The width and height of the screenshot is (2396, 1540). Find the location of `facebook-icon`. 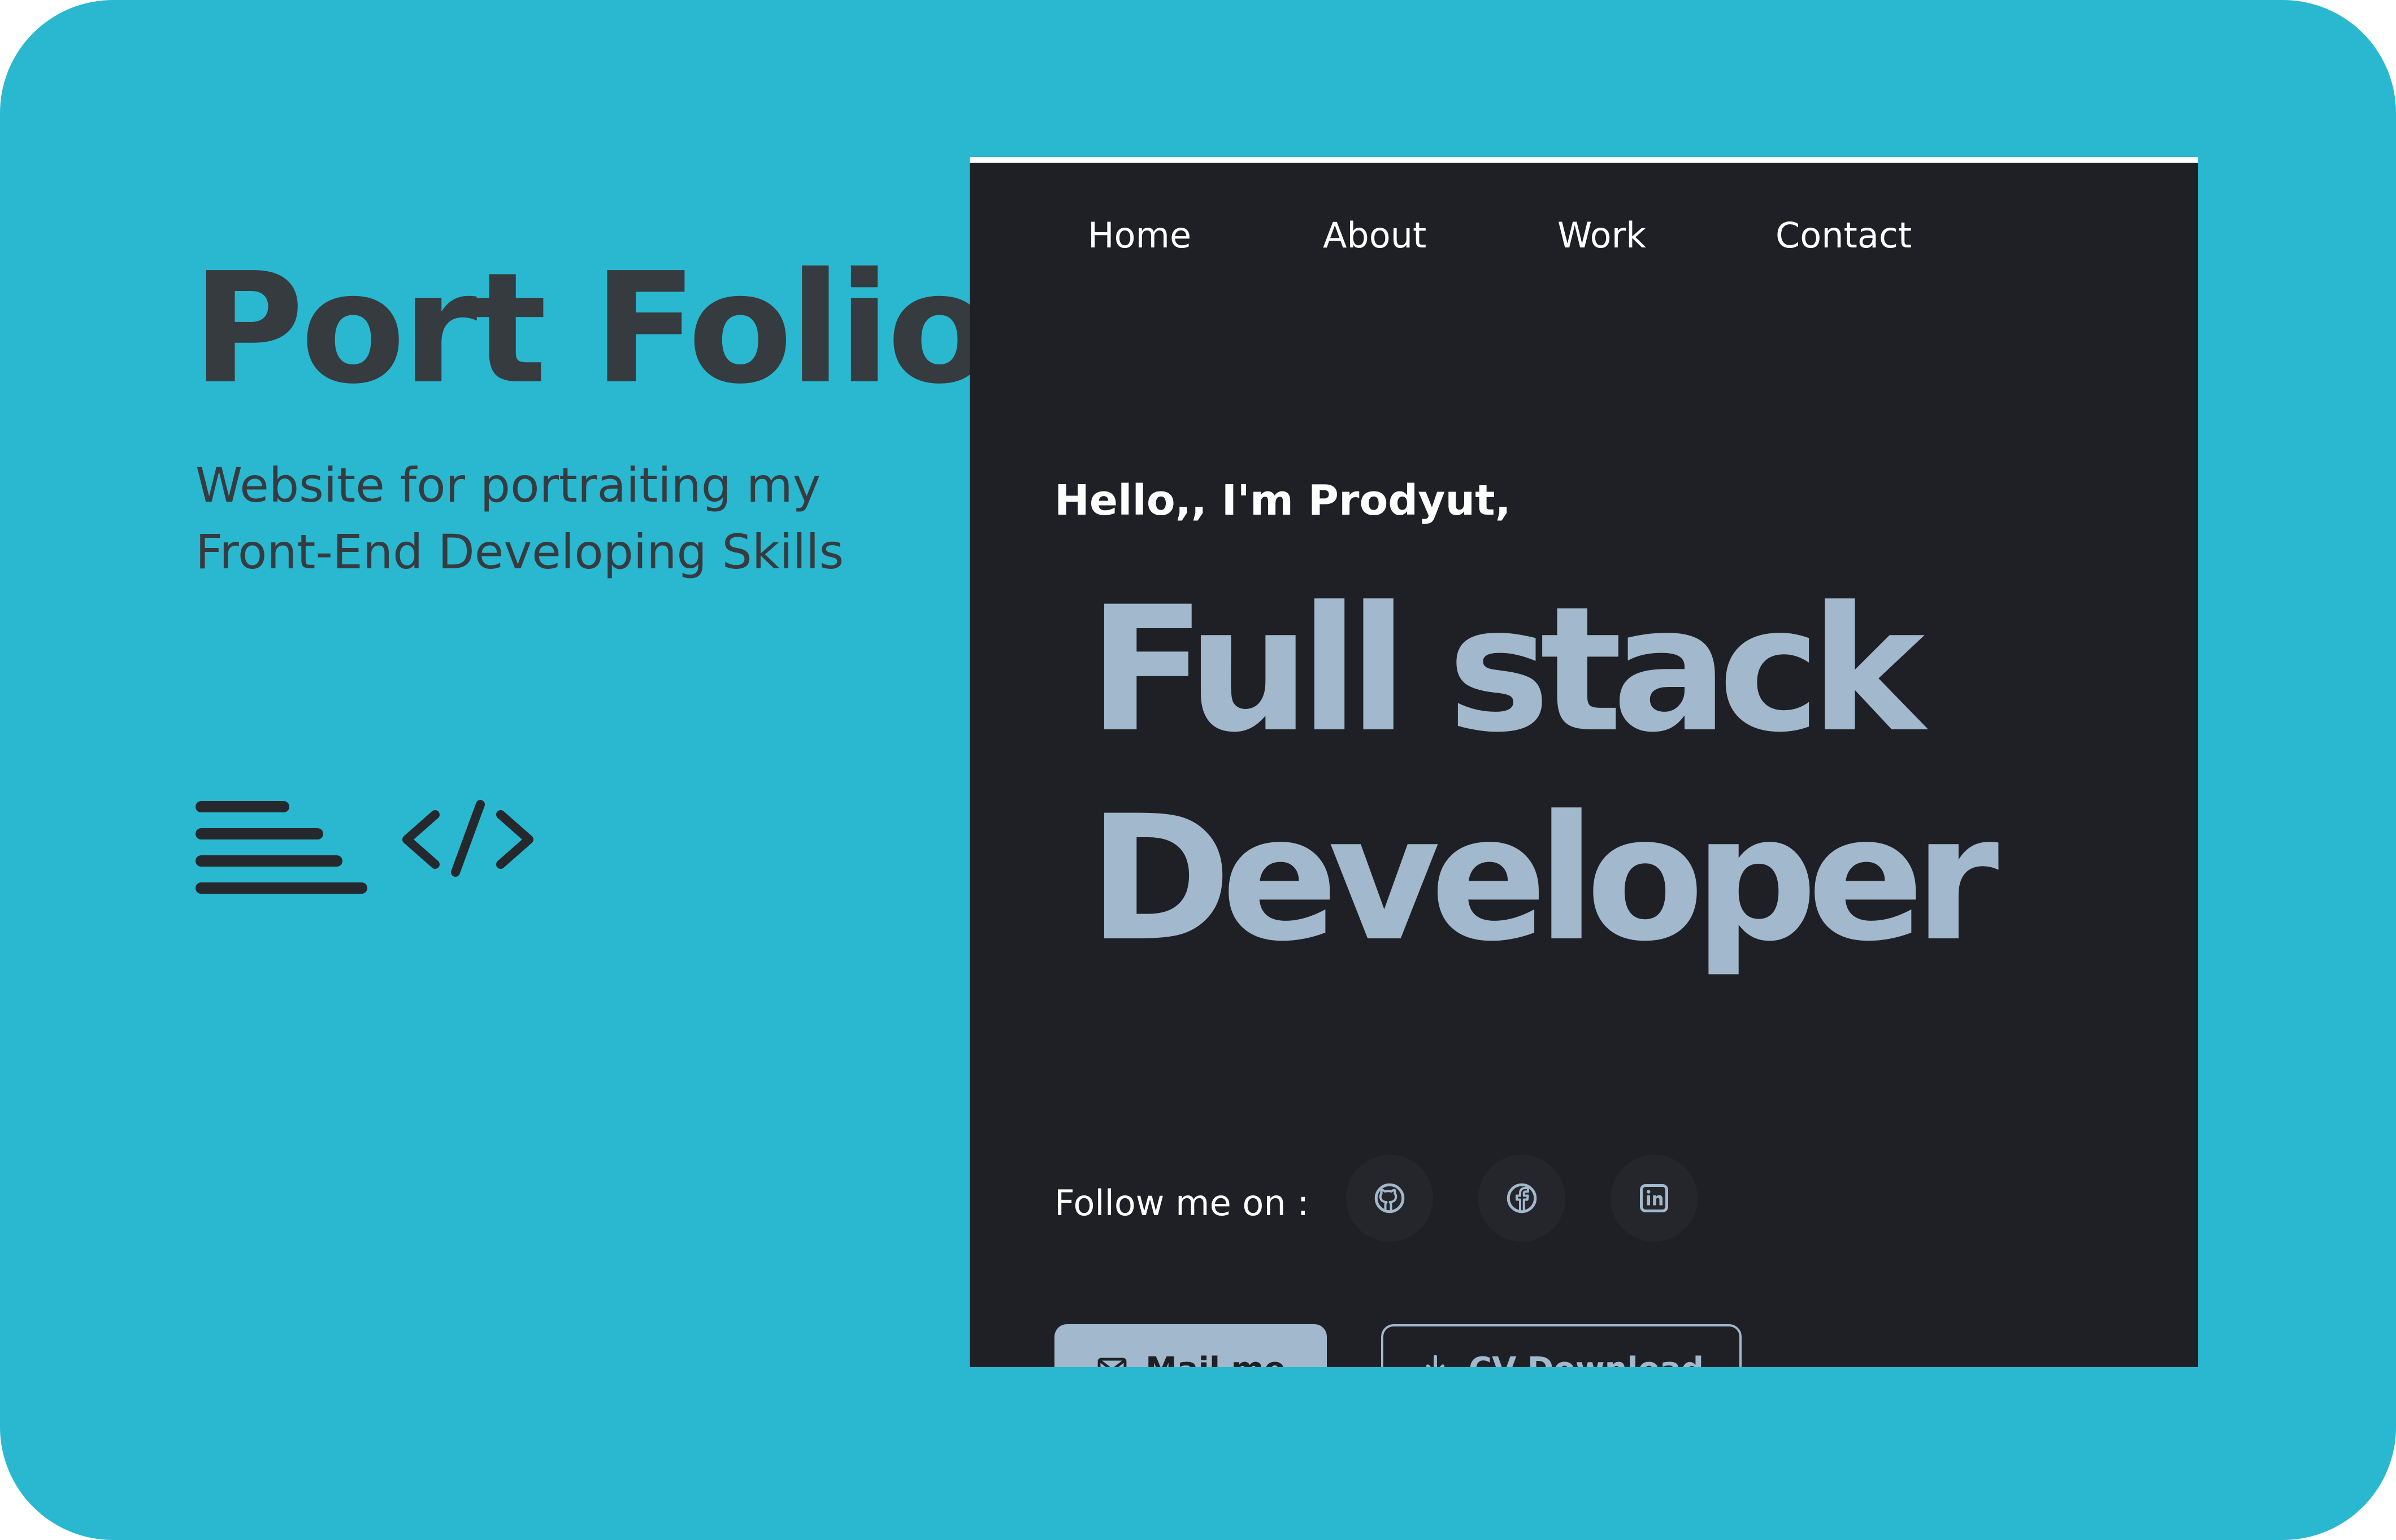

facebook-icon is located at coordinates (1522, 1198).